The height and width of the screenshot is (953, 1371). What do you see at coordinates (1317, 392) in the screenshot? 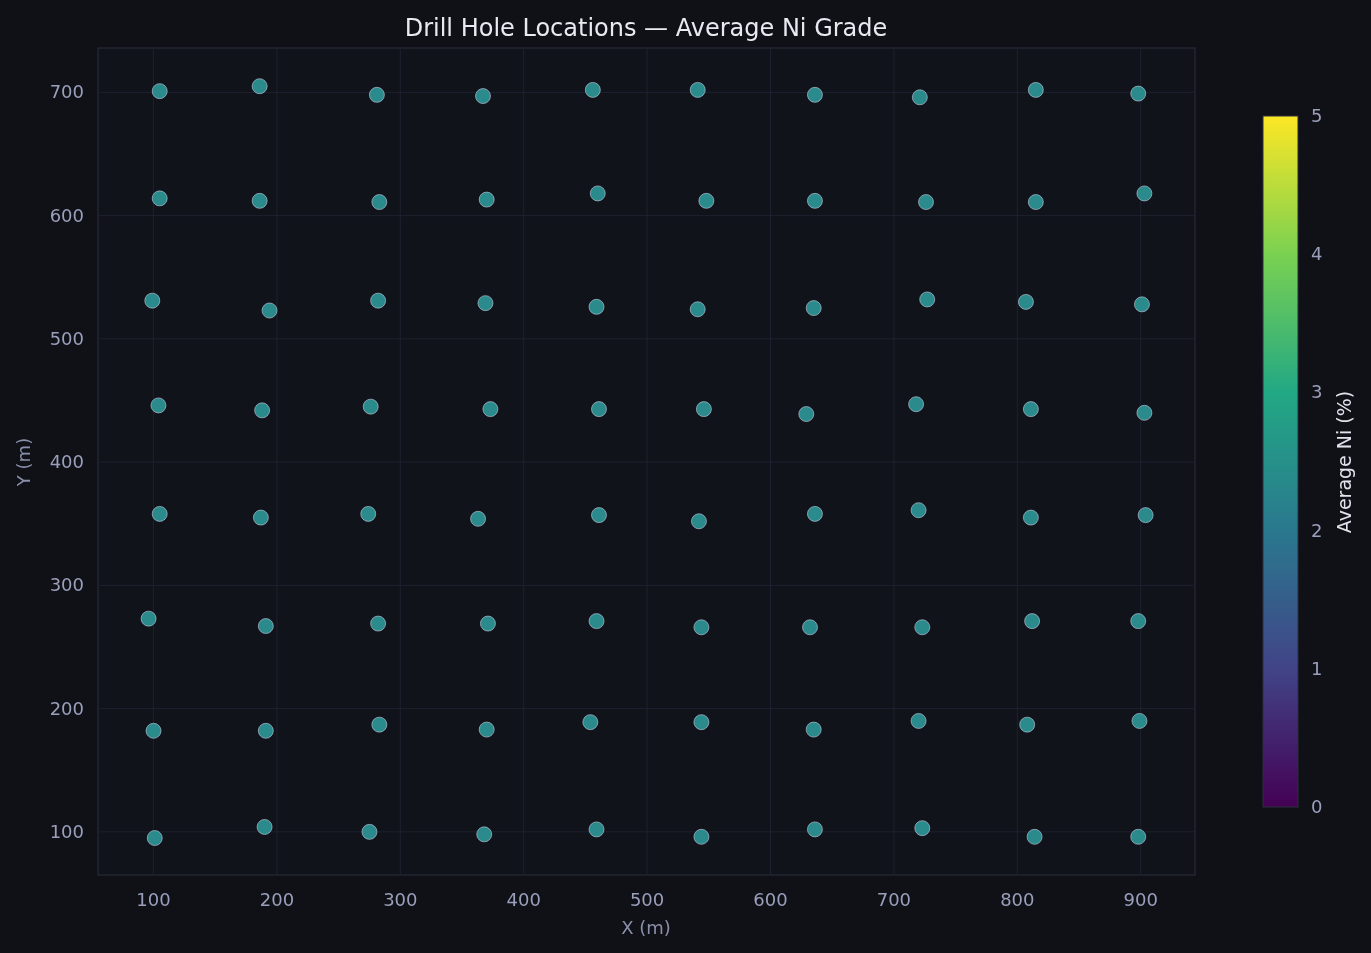
I see `tick-label: 3` at bounding box center [1317, 392].